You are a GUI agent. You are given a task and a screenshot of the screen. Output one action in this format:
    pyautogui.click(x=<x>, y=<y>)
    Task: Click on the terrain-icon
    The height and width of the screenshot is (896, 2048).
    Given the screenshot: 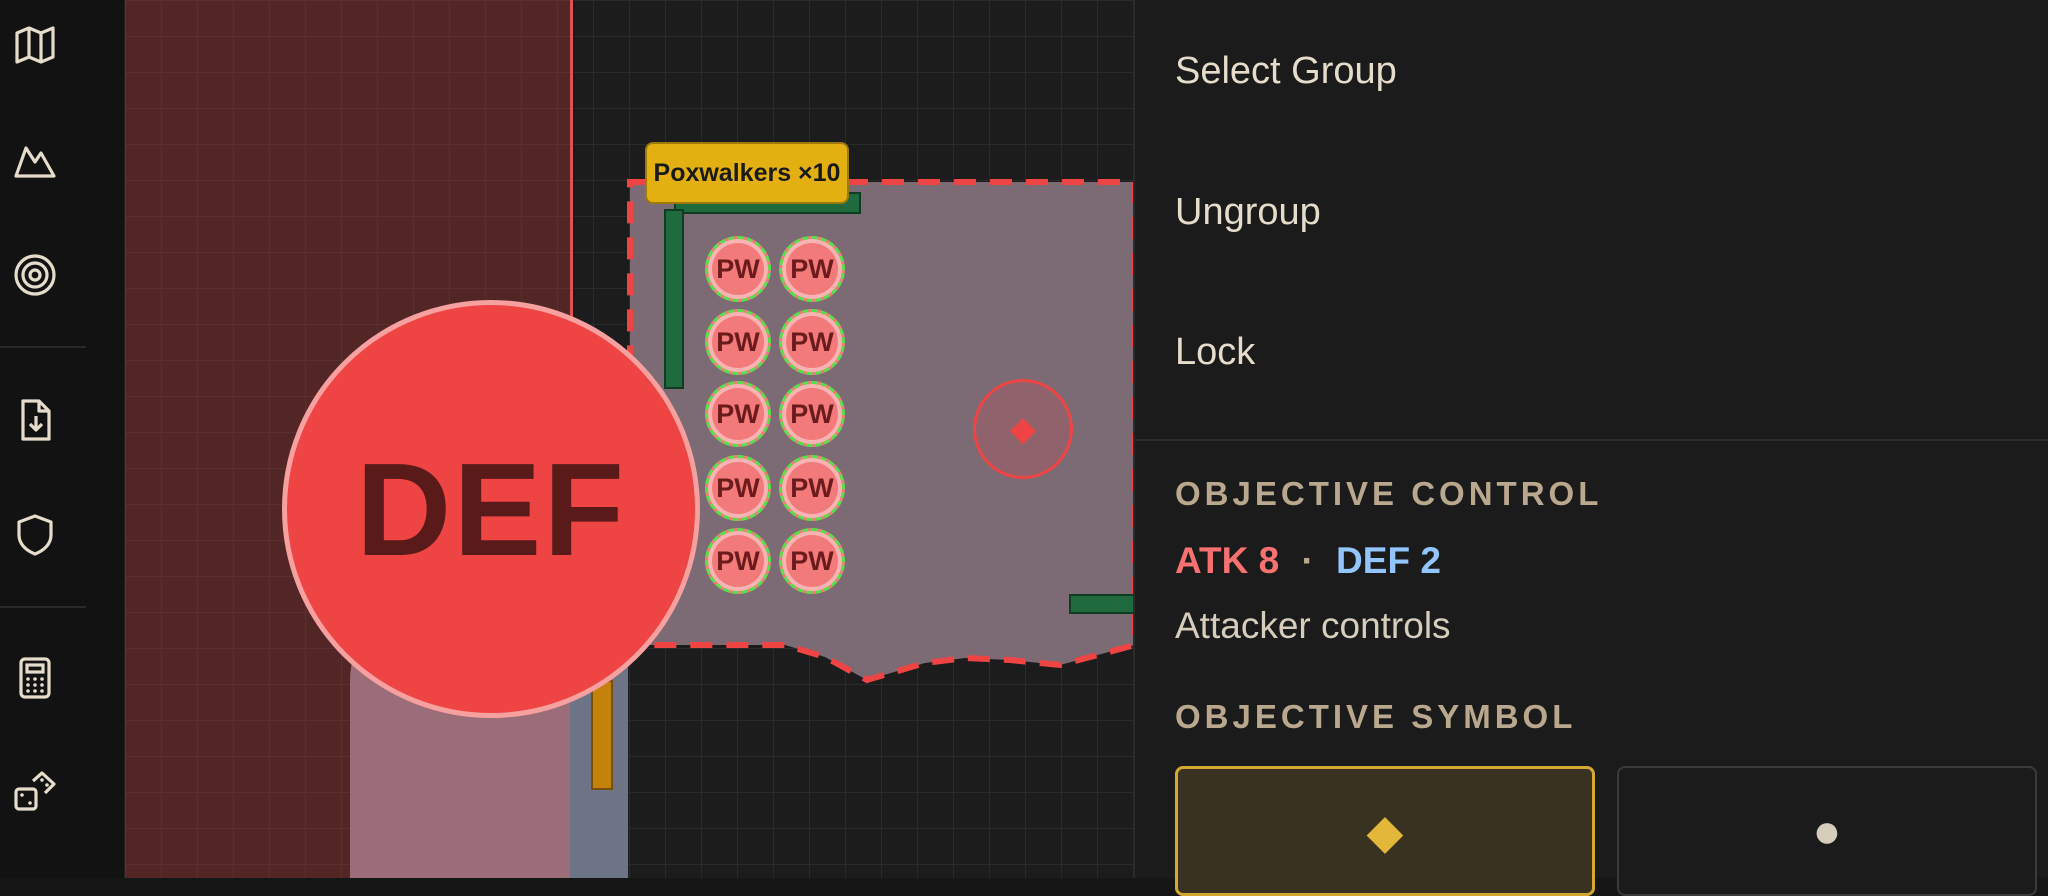 What is the action you would take?
    pyautogui.click(x=35, y=162)
    